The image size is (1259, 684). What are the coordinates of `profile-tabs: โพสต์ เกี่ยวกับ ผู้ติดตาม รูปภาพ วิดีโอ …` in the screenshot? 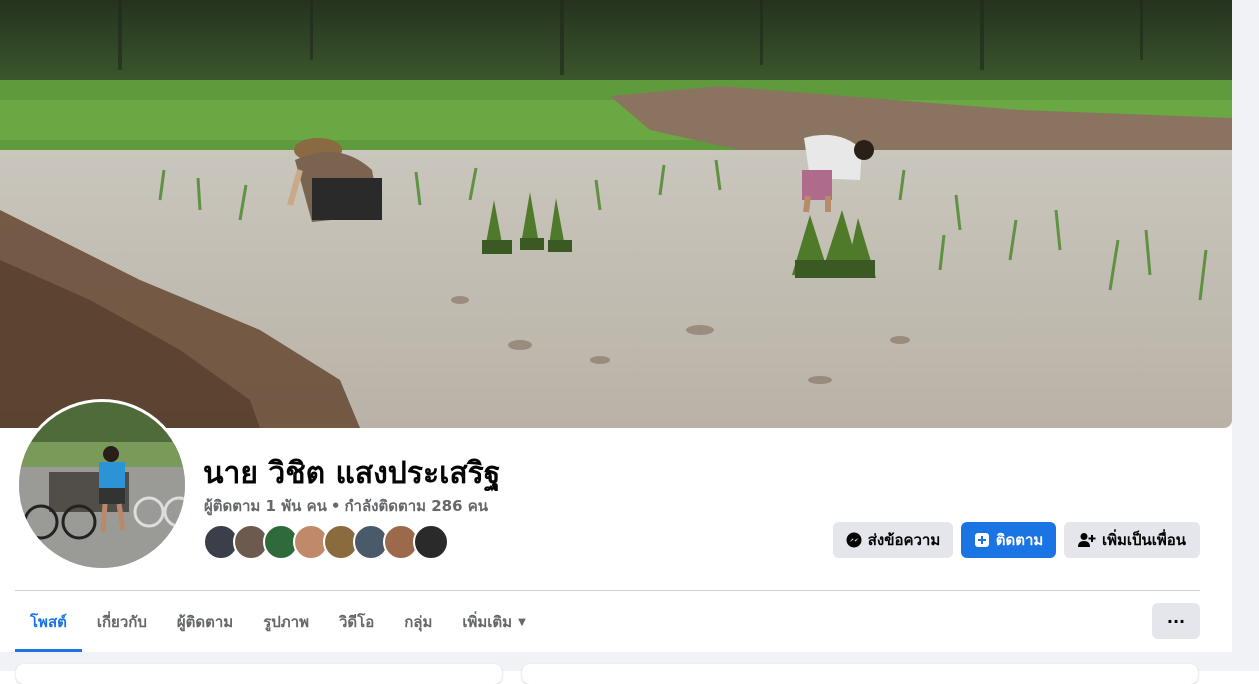 It's located at (278, 622).